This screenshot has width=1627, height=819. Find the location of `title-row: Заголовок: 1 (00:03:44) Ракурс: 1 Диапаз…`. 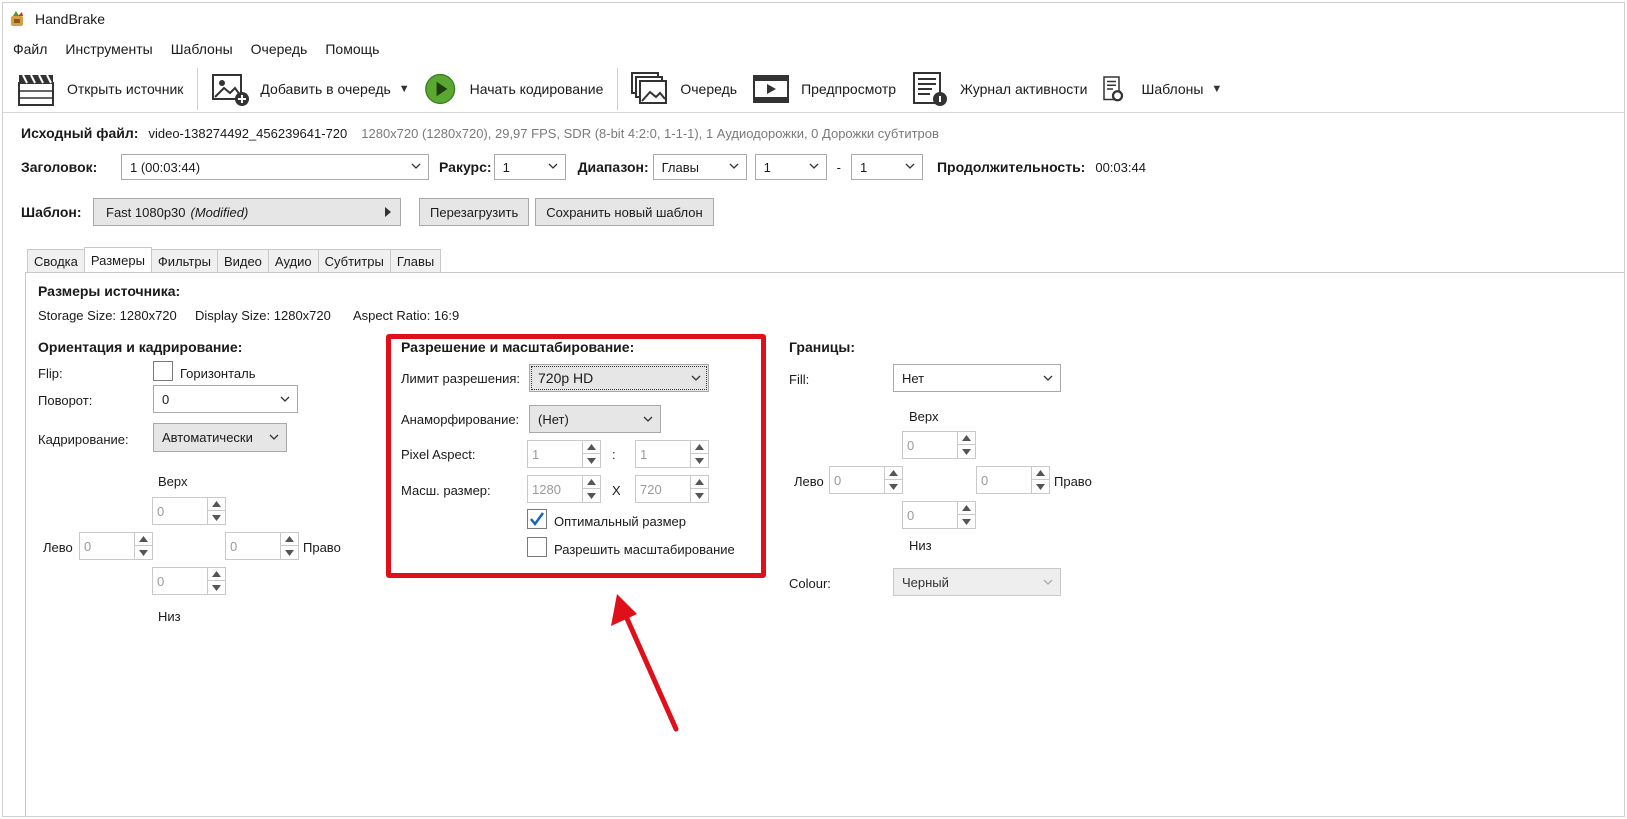

title-row: Заголовок: 1 (00:03:44) Ракурс: 1 Диапаз… is located at coordinates (583, 167).